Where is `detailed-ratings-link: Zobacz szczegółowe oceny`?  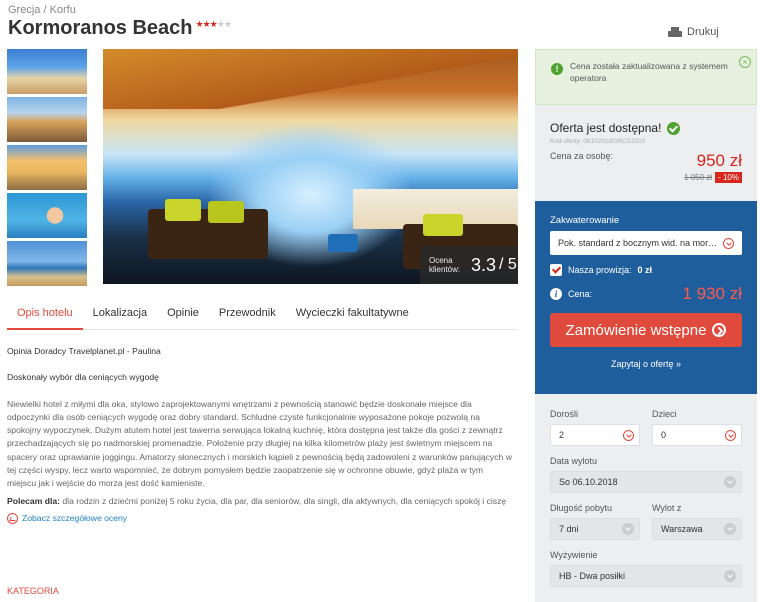 detailed-ratings-link: Zobacz szczegółowe oceny is located at coordinates (259, 518).